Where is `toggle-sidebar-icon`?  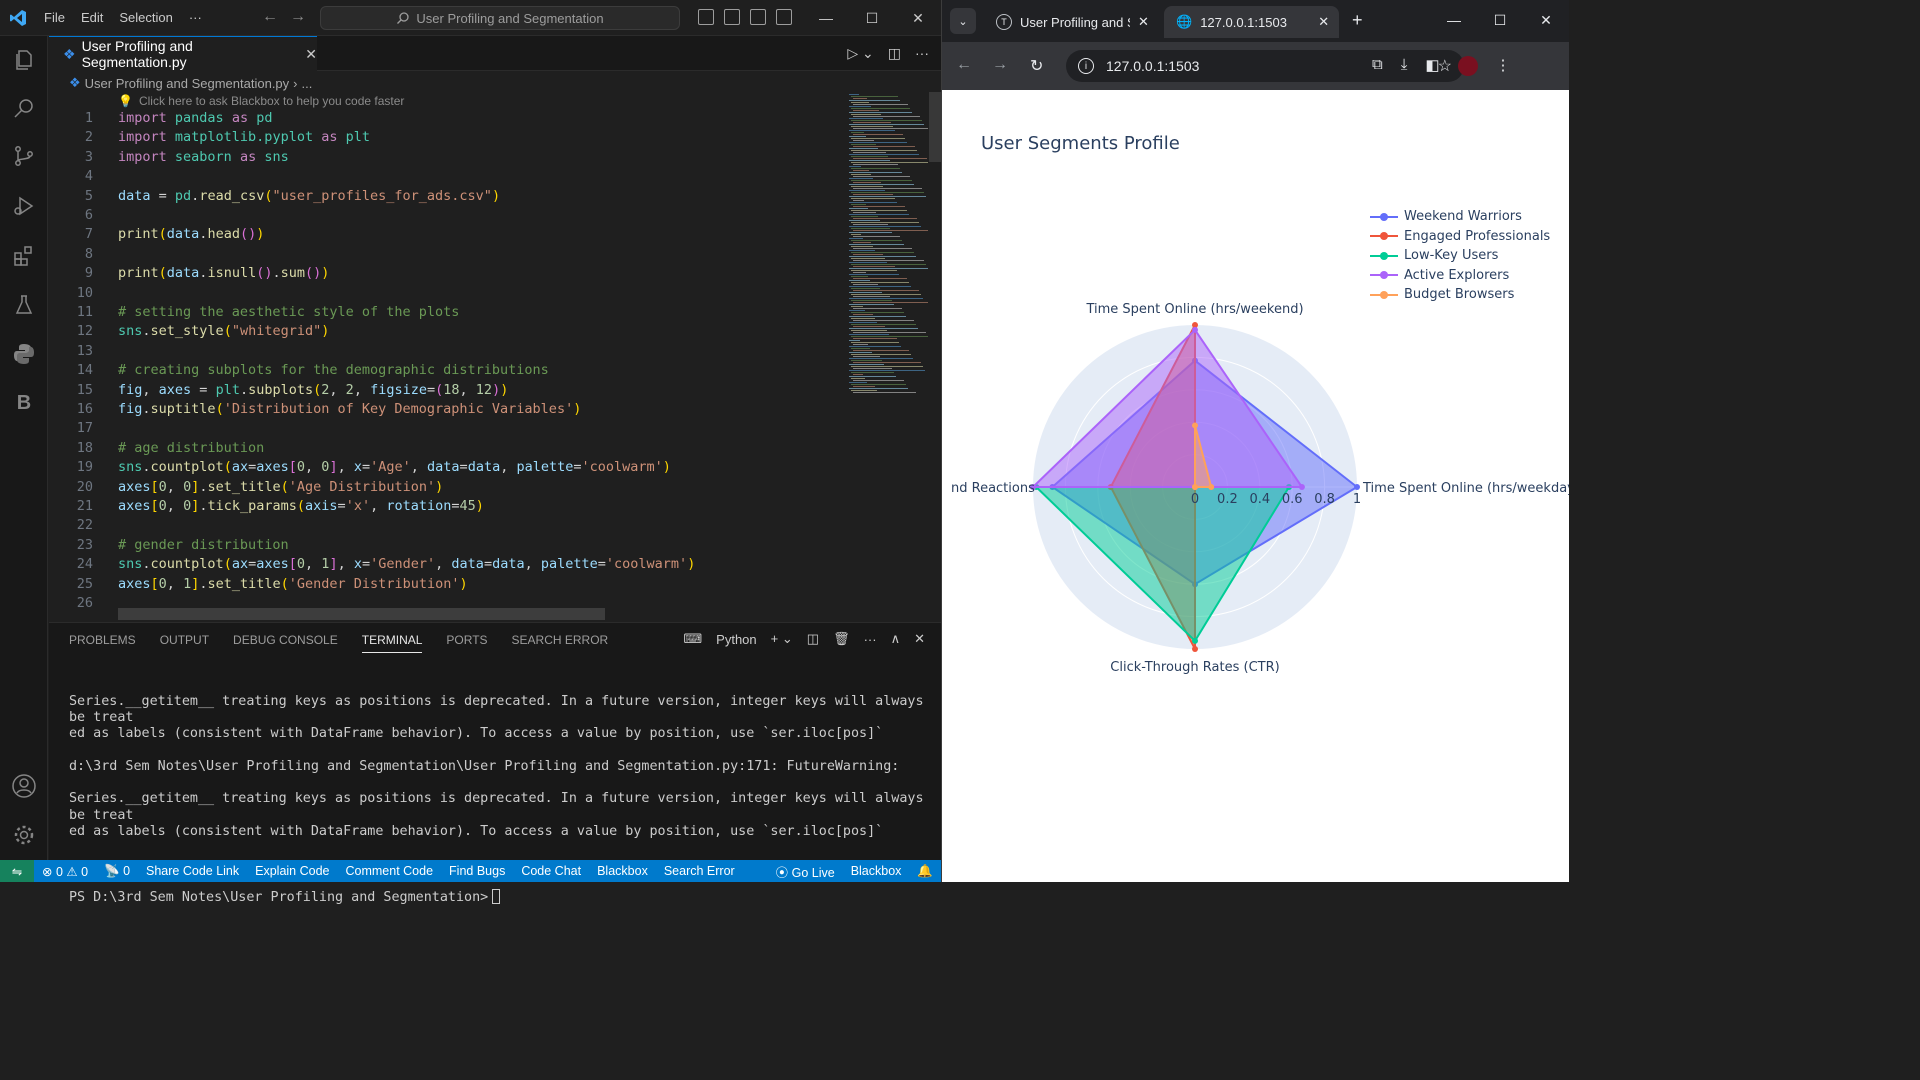
toggle-sidebar-icon is located at coordinates (706, 17).